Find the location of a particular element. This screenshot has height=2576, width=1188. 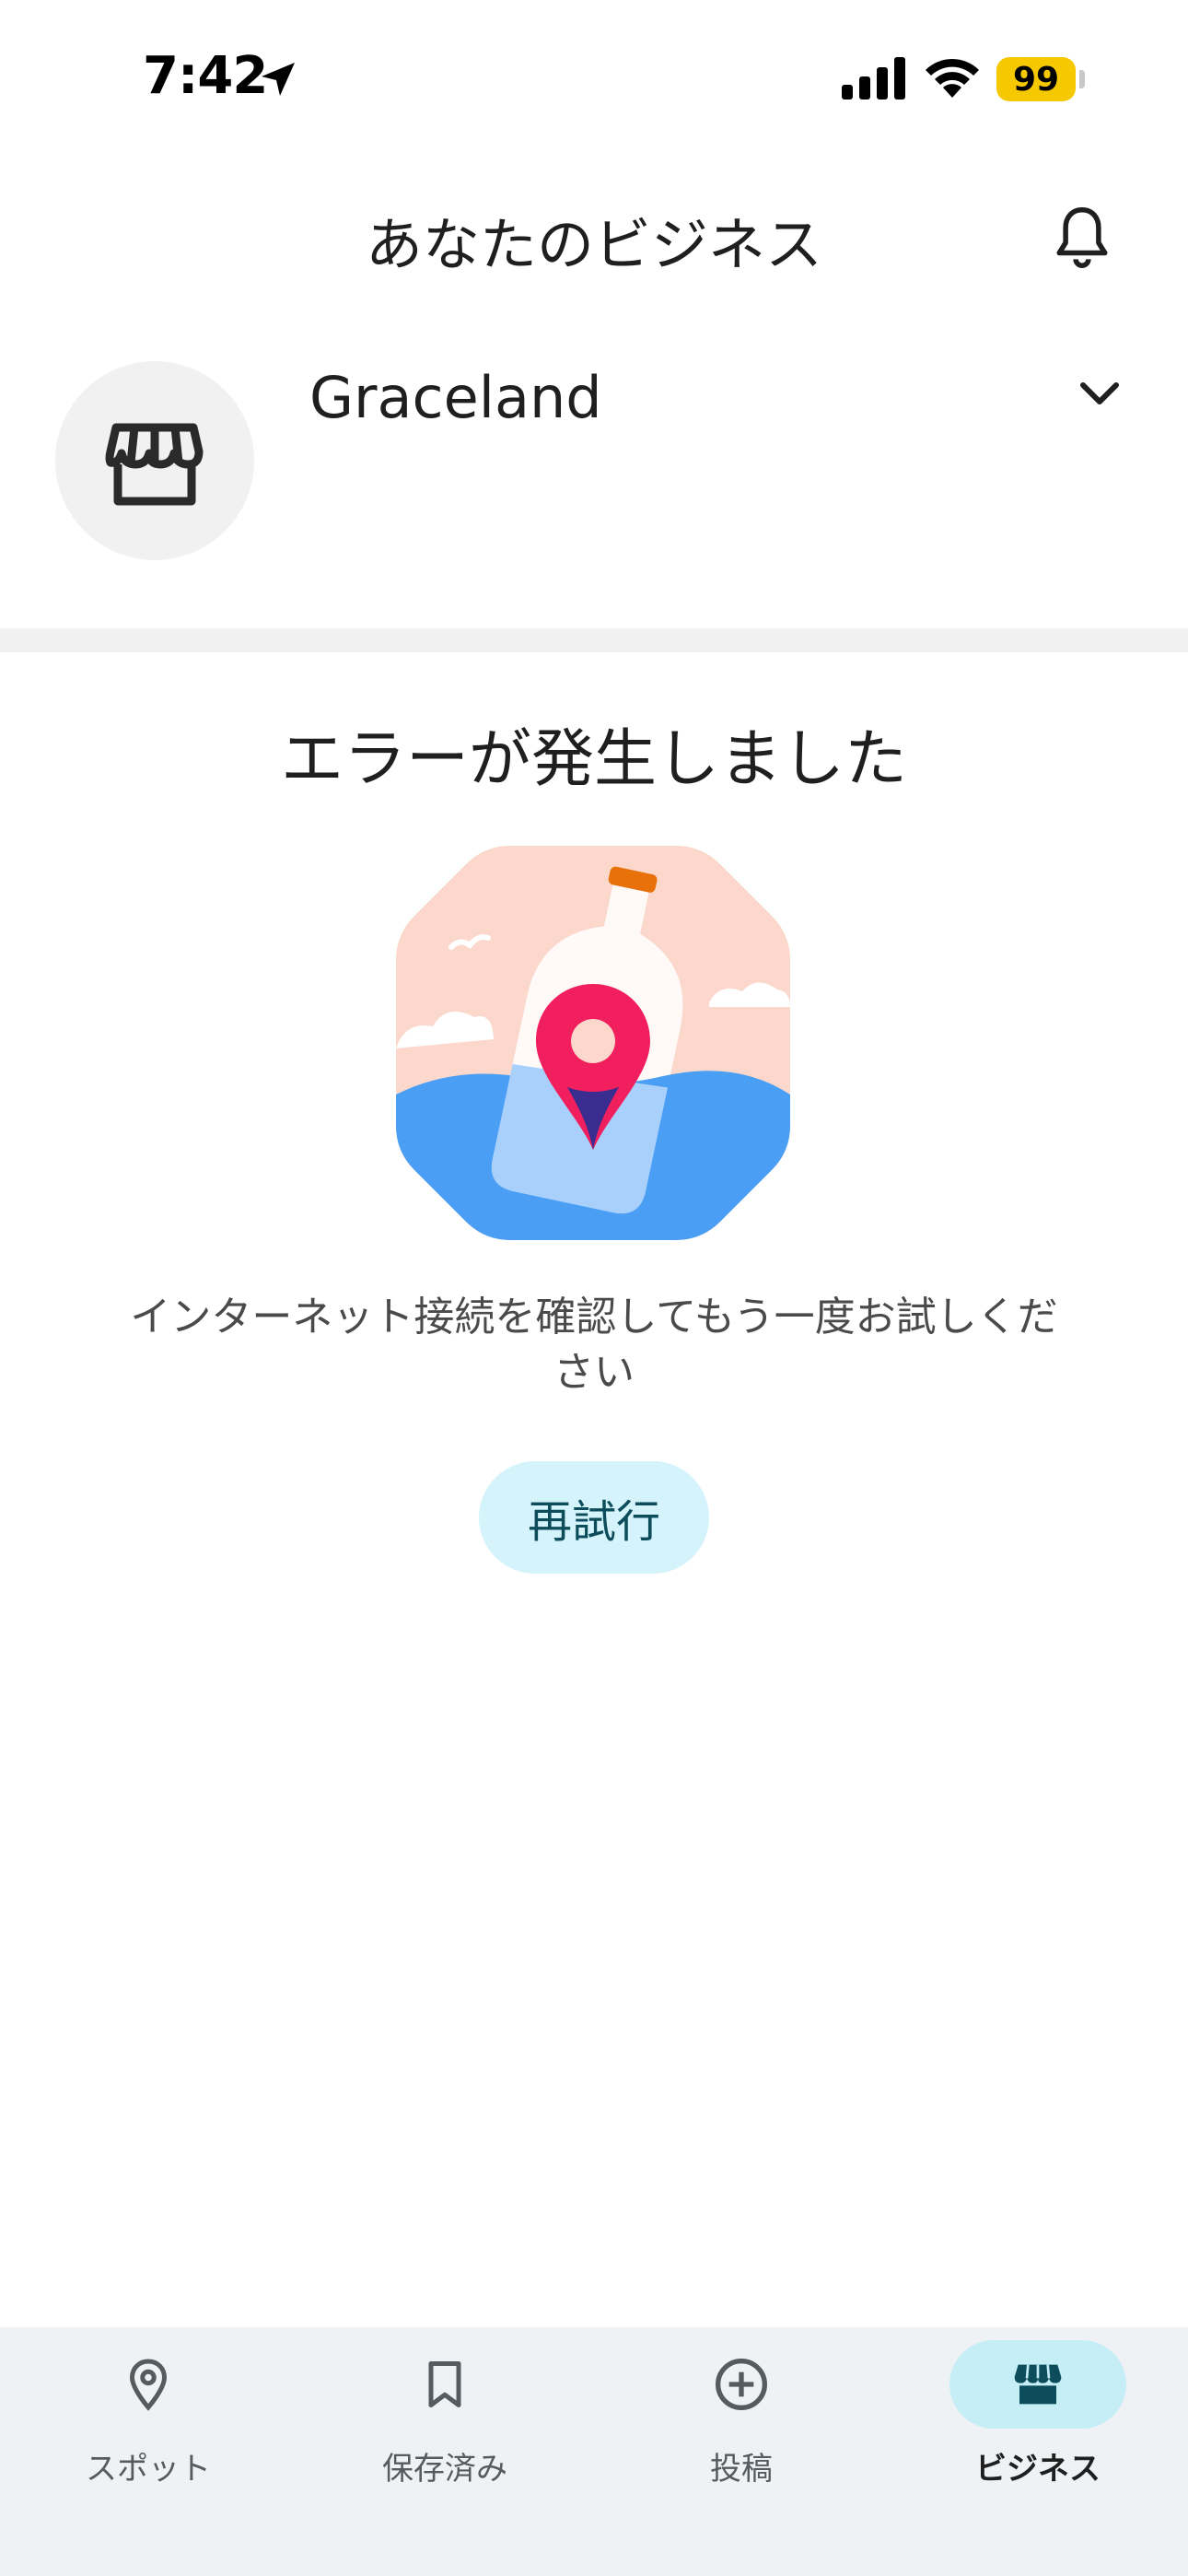

nav-label-post: 投稿 is located at coordinates (741, 2469).